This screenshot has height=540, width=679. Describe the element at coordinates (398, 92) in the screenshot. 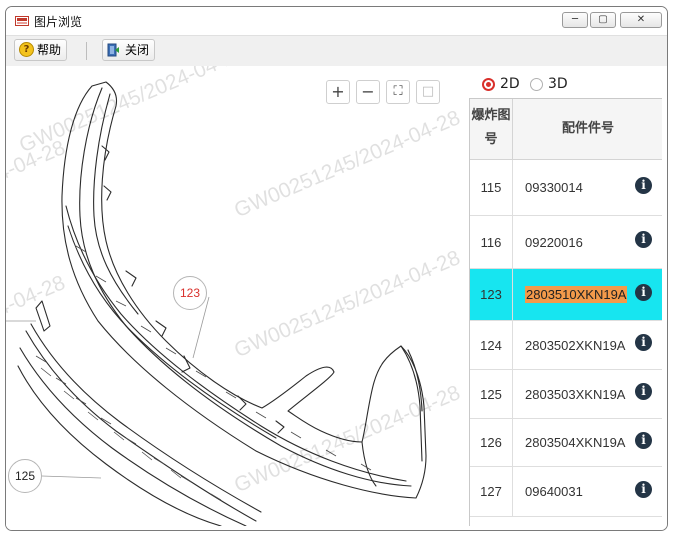

I see `fit-screen-button: ⛶` at that location.